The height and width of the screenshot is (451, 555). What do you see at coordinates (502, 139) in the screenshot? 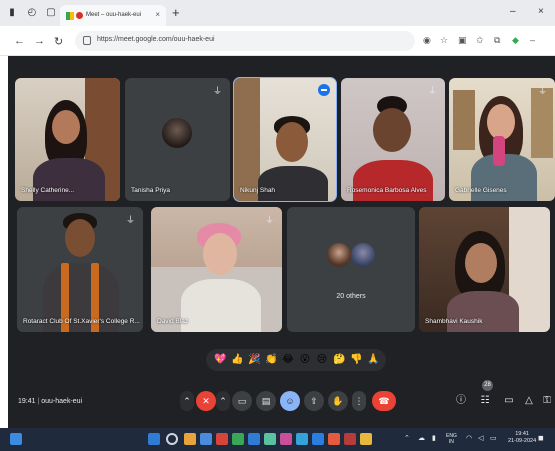
I see `participant-tile: ⏚ Gabrielle Gisenes` at bounding box center [502, 139].